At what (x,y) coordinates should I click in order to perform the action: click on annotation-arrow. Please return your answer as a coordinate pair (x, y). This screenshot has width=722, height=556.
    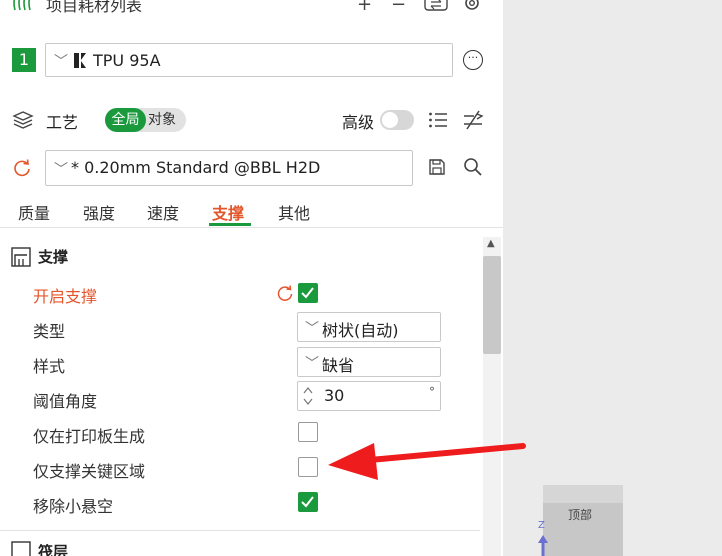
    Looking at the image, I should click on (427, 461).